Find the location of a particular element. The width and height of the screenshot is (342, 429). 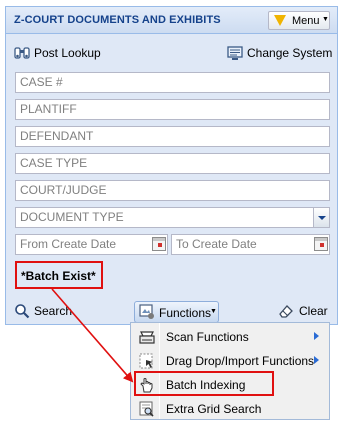

functions-icon is located at coordinates (146, 311).